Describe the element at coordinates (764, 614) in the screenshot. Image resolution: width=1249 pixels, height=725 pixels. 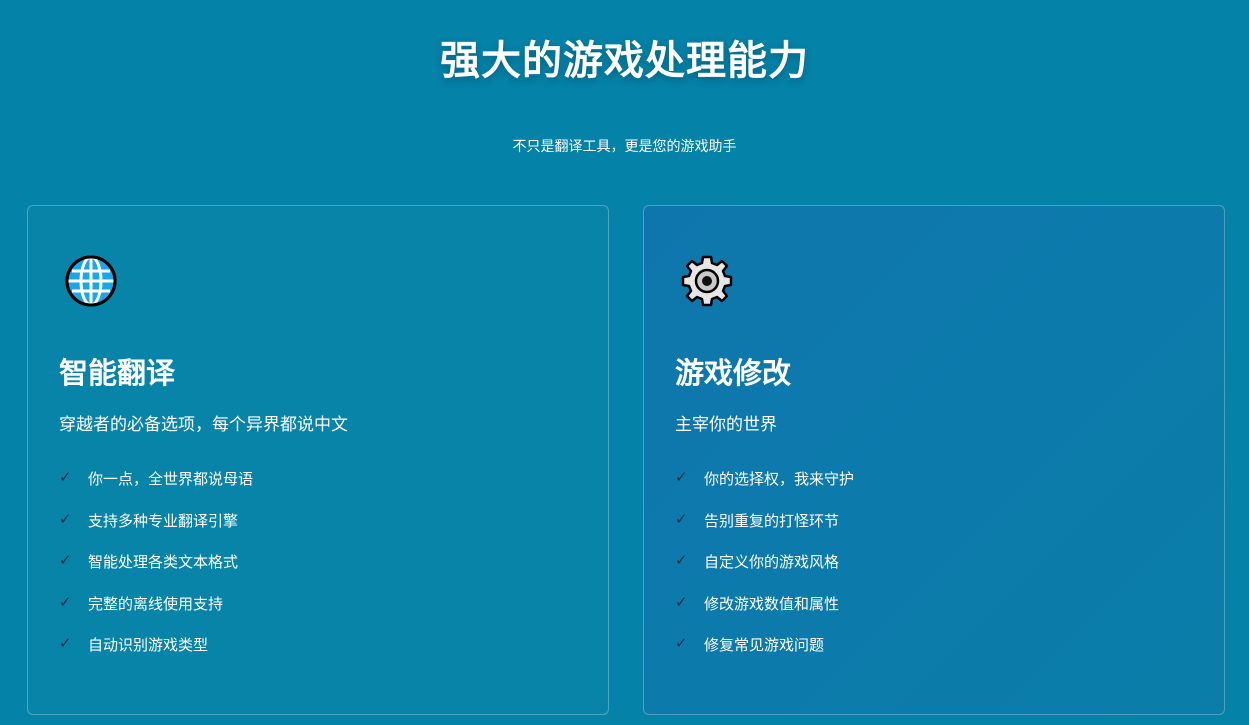
I see `feature-item: ✓ 修改游戏数值和属性` at that location.